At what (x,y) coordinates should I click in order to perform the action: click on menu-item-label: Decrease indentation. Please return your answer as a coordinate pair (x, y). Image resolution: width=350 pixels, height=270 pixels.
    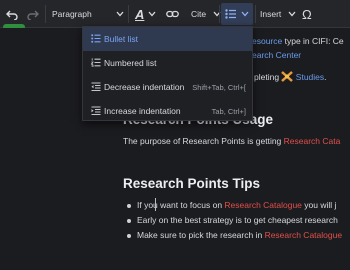
    Looking at the image, I should click on (144, 87).